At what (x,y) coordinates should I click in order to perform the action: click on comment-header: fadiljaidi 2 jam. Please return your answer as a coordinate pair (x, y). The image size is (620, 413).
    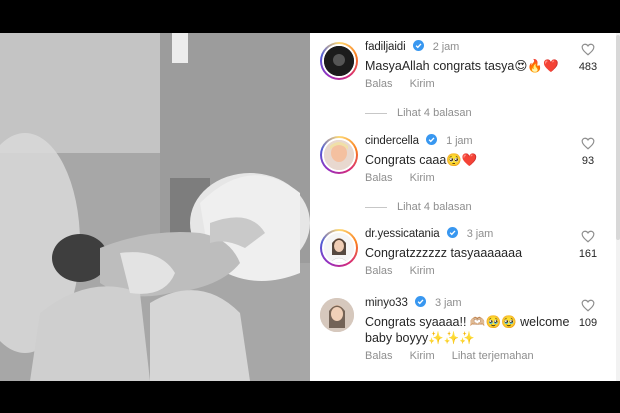
    Looking at the image, I should click on (412, 46).